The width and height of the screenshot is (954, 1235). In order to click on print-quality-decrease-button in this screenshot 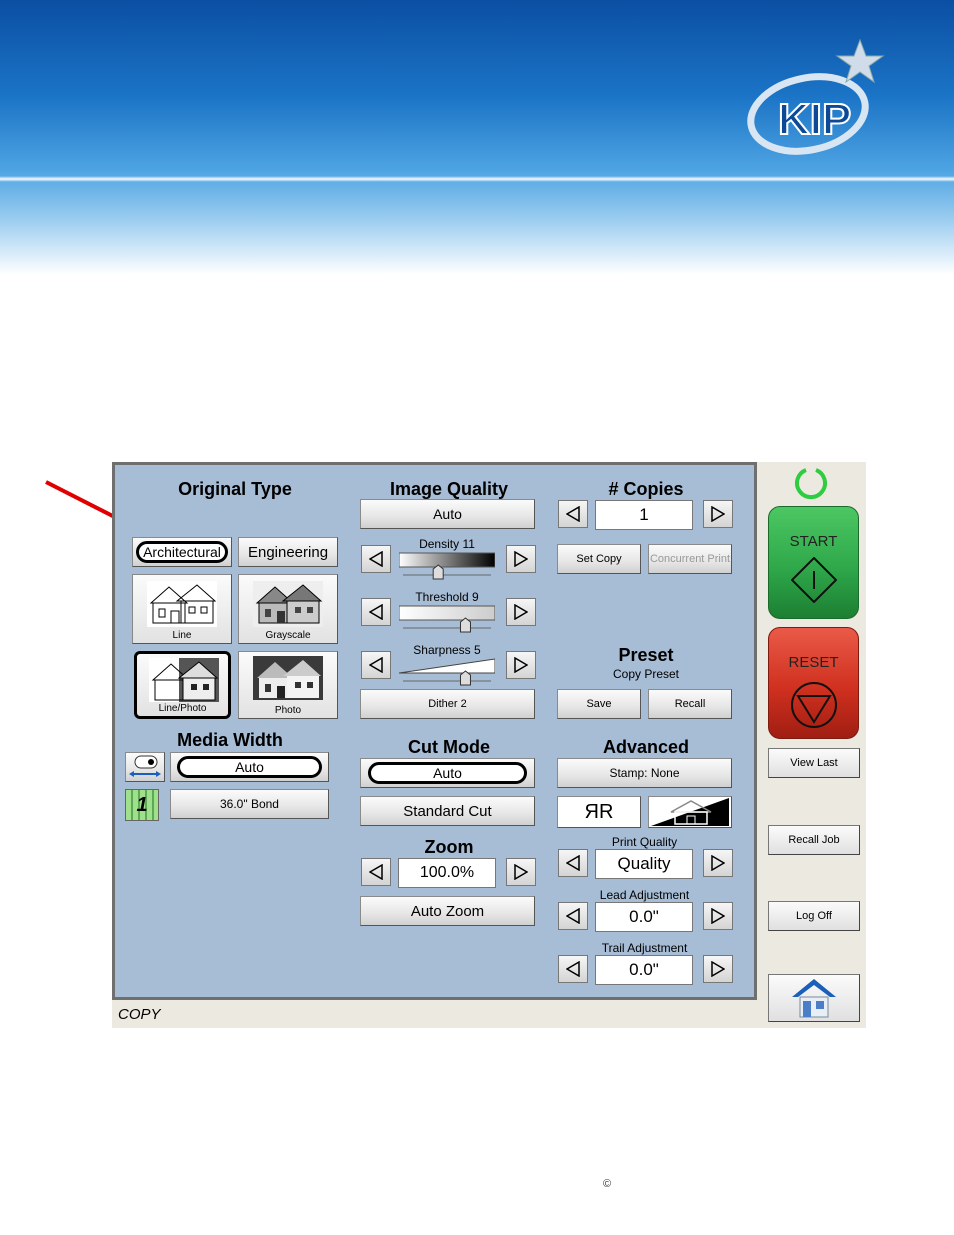, I will do `click(573, 863)`.